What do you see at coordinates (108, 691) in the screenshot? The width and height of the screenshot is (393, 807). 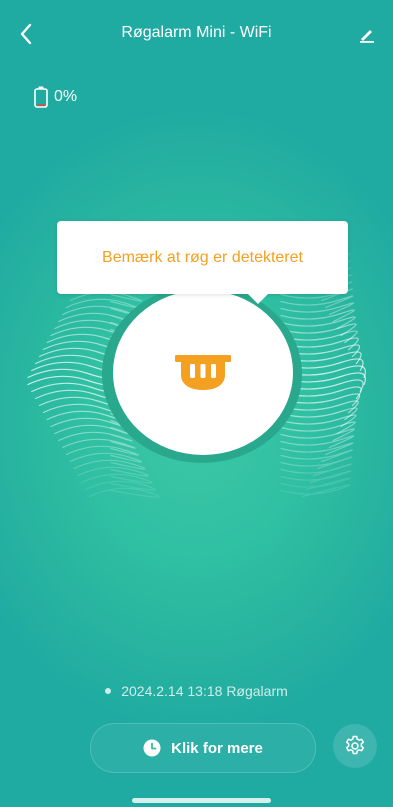 I see `event-dot` at bounding box center [108, 691].